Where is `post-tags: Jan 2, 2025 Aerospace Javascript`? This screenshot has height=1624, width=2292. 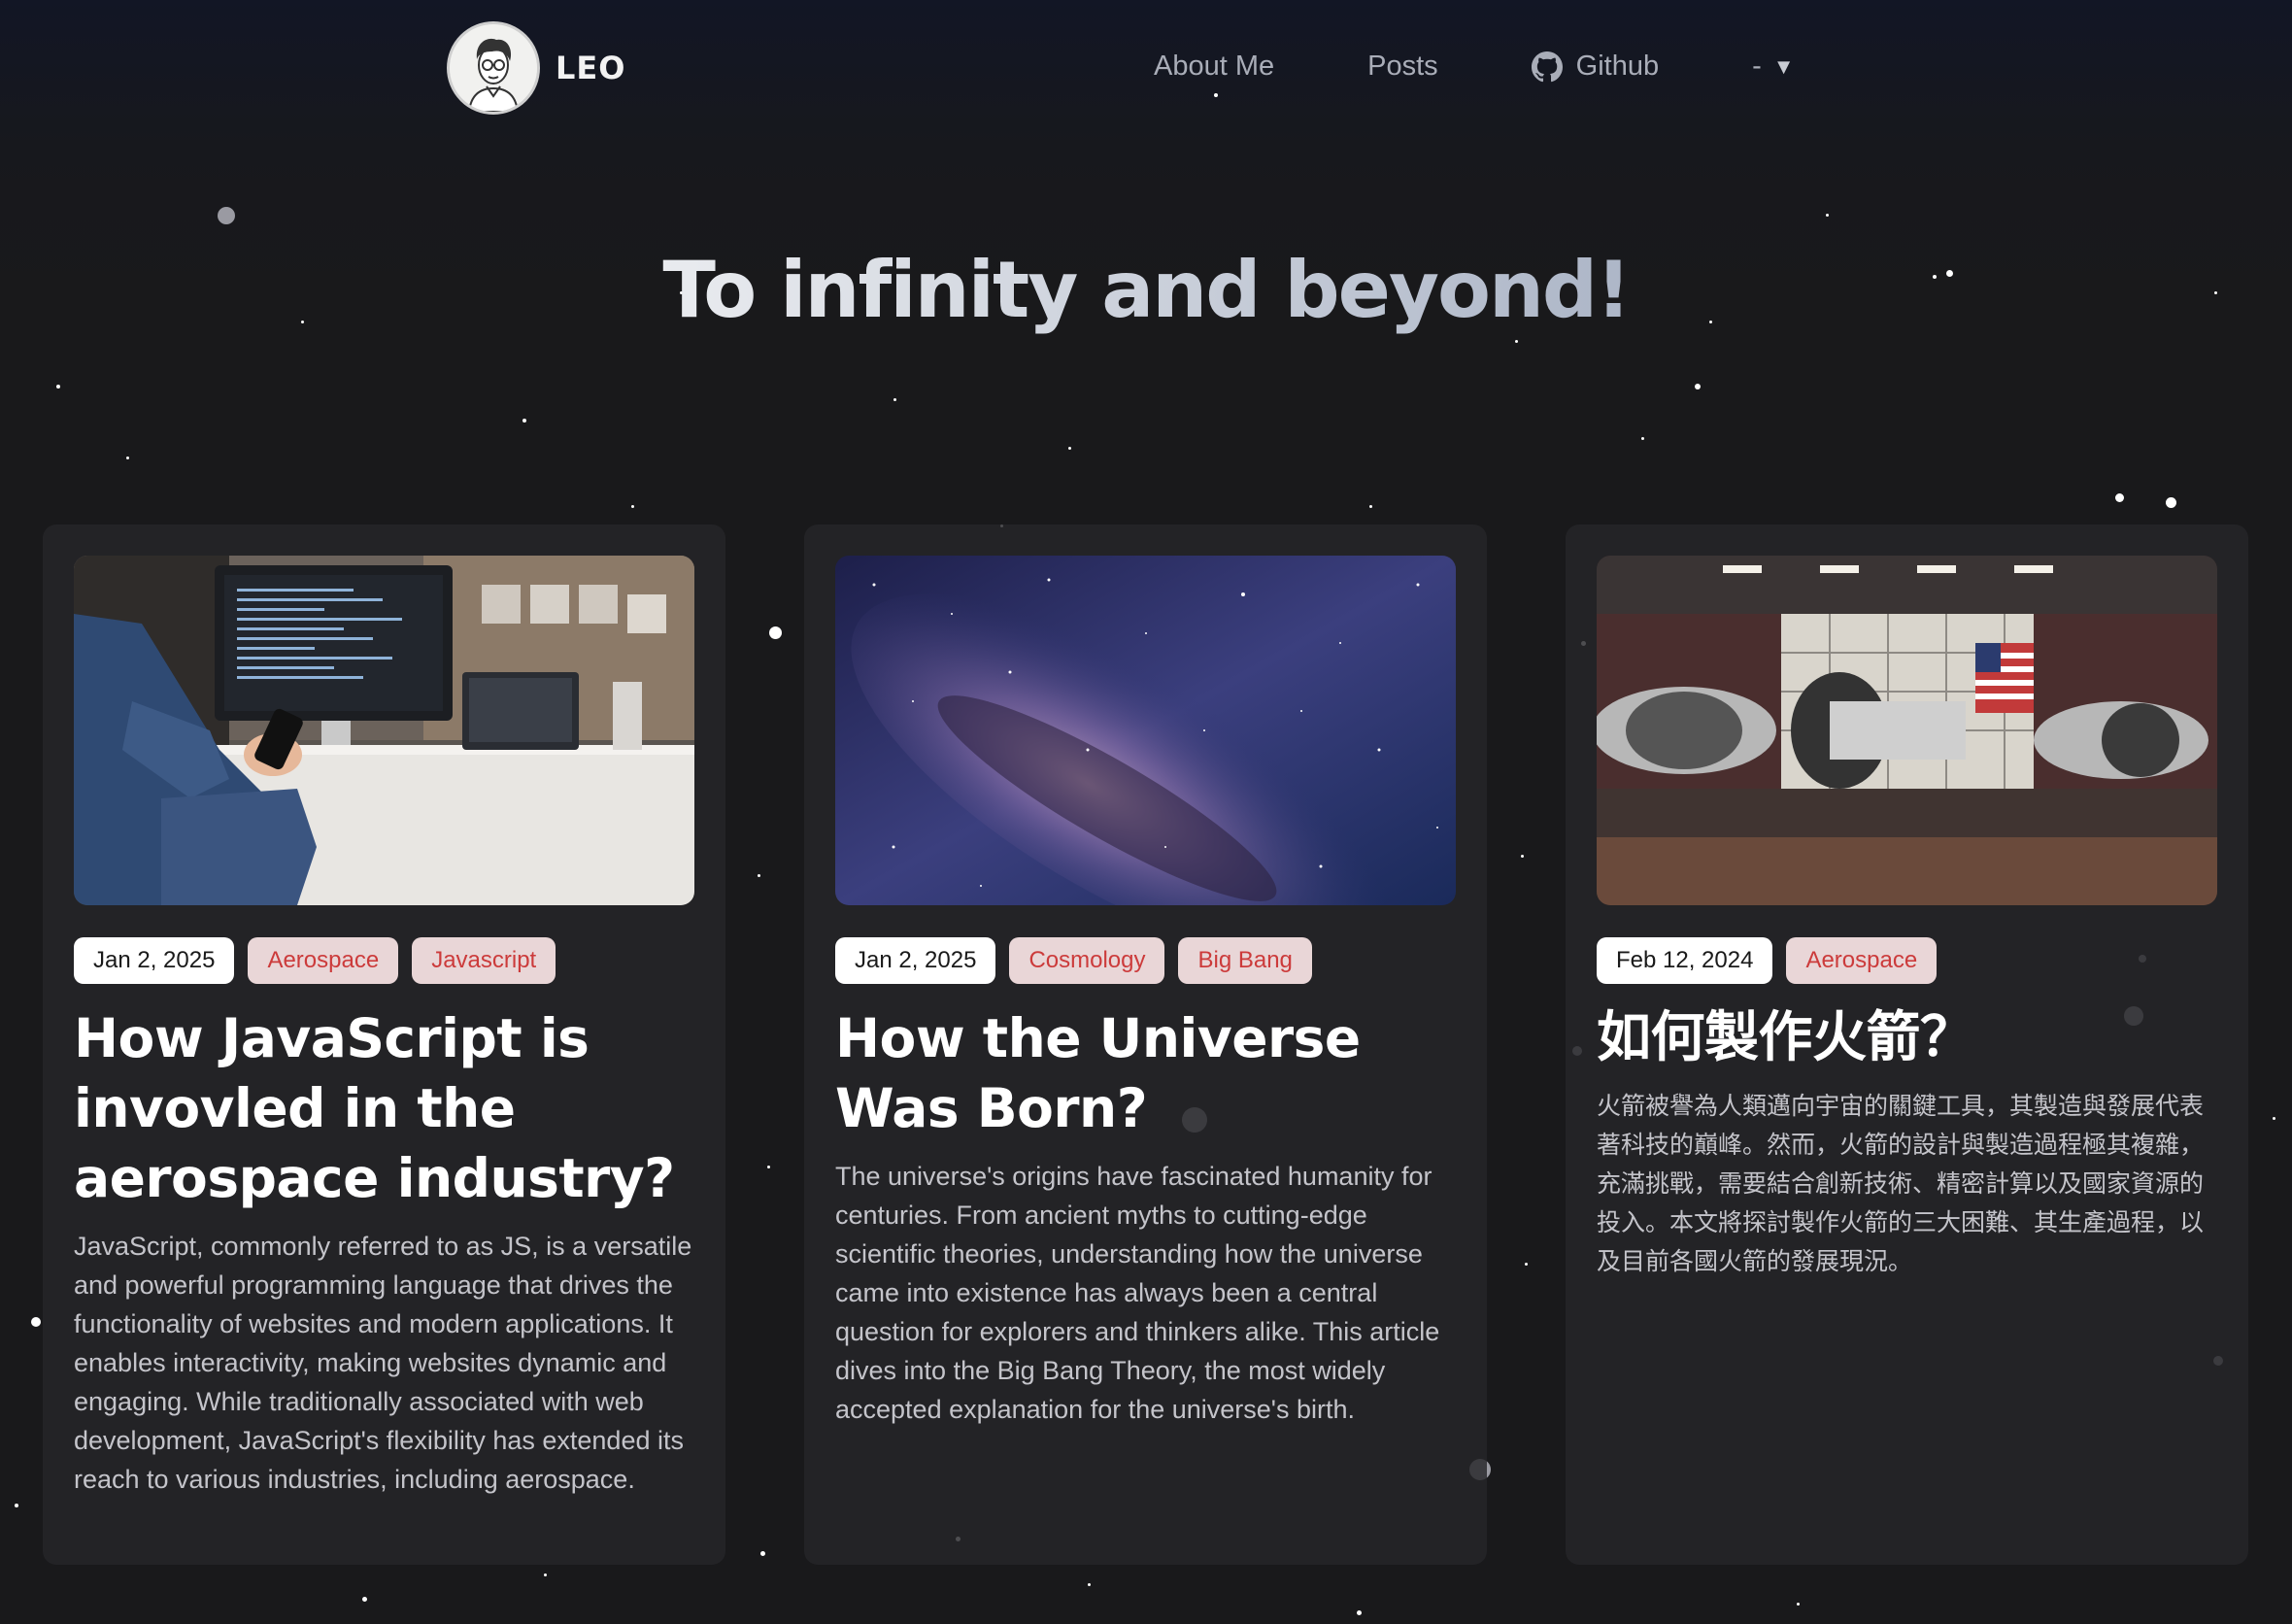 post-tags: Jan 2, 2025 Aerospace Javascript is located at coordinates (384, 960).